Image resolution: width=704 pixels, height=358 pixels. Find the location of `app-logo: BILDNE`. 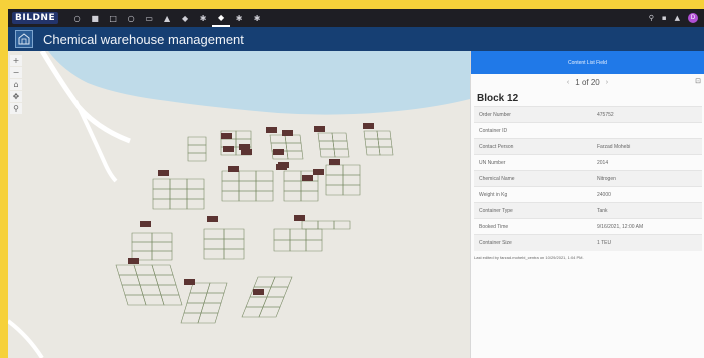

app-logo: BILDNE is located at coordinates (35, 18).